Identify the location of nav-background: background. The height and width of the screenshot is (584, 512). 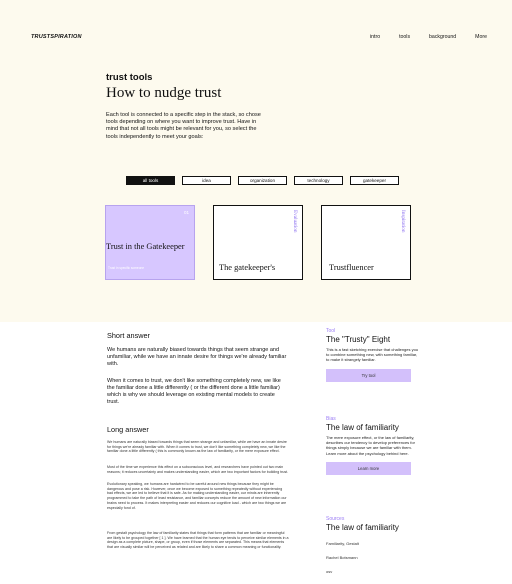
(442, 37).